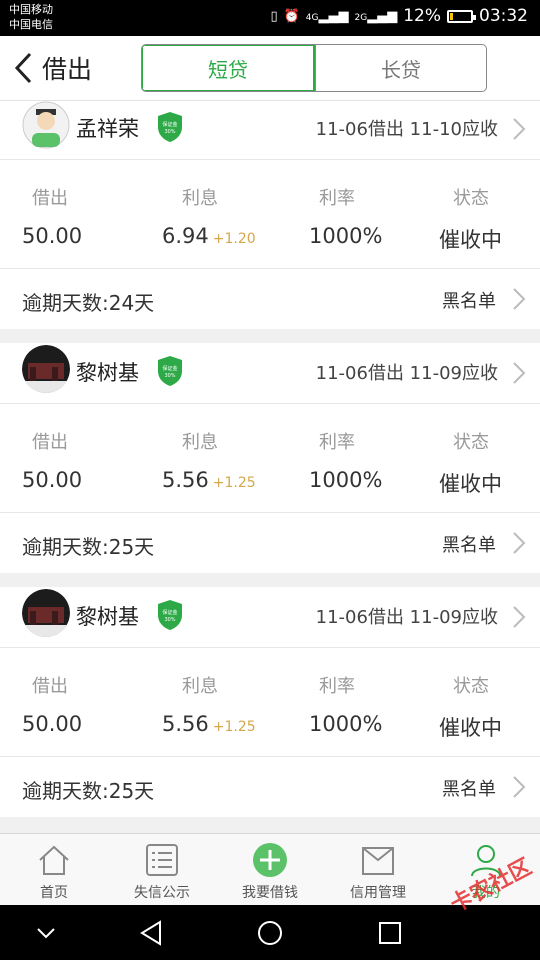  I want to click on tab-home: 首页, so click(54, 870).